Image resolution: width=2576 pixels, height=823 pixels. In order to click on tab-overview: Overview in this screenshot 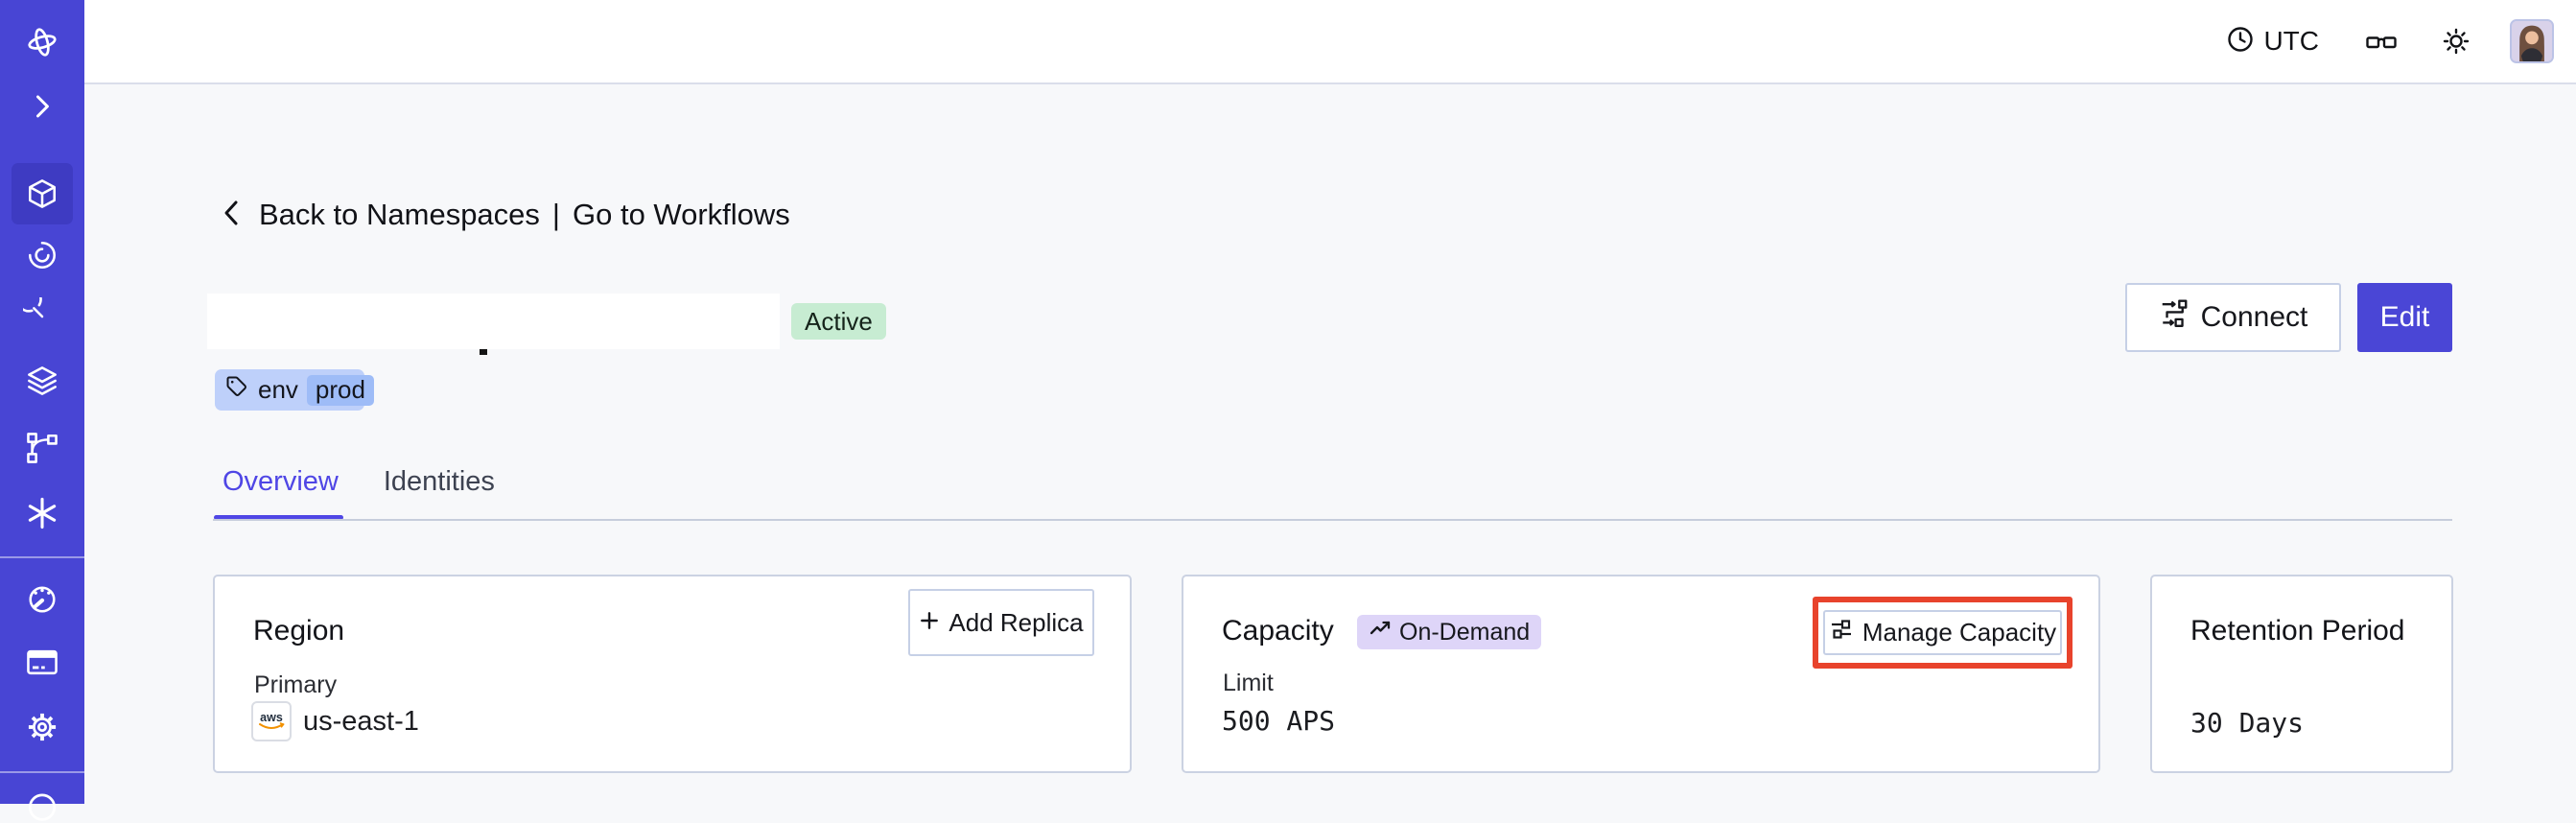, I will do `click(280, 482)`.